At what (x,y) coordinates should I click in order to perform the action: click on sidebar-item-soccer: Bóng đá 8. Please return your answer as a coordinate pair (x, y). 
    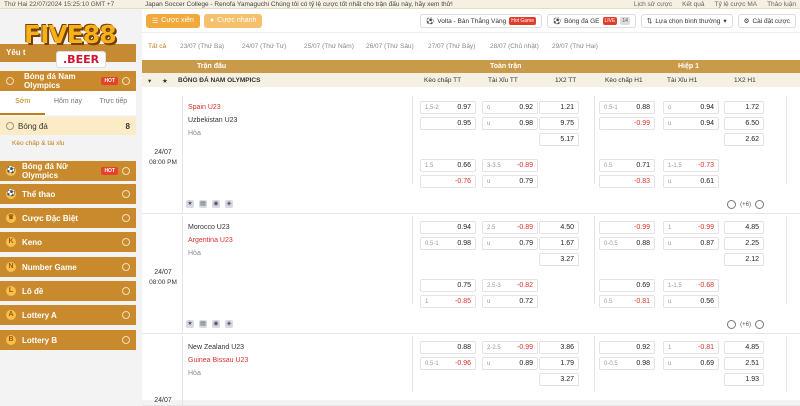
    Looking at the image, I should click on (68, 126).